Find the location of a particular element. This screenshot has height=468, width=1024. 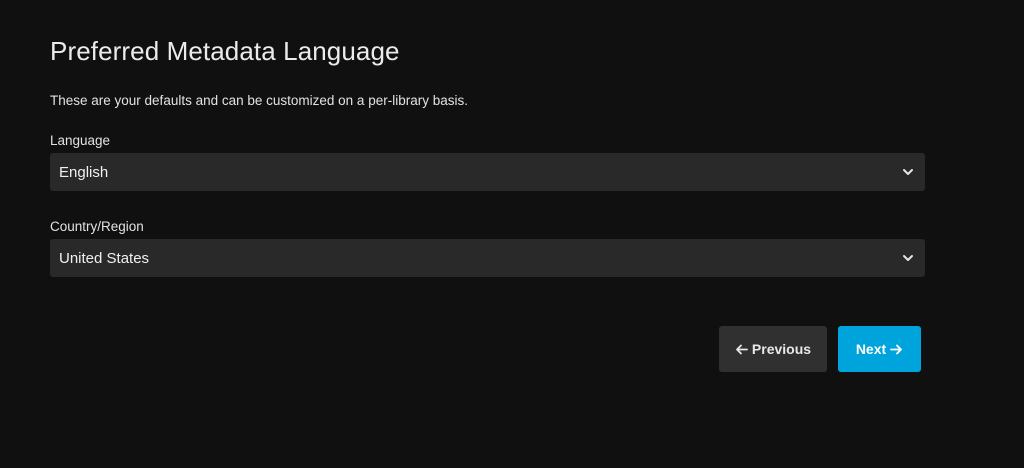

next-button: Next is located at coordinates (879, 349).